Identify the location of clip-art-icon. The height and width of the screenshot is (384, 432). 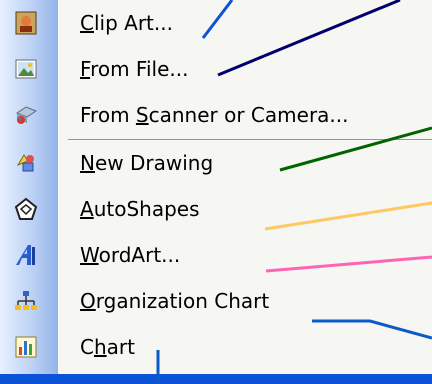
(26, 23).